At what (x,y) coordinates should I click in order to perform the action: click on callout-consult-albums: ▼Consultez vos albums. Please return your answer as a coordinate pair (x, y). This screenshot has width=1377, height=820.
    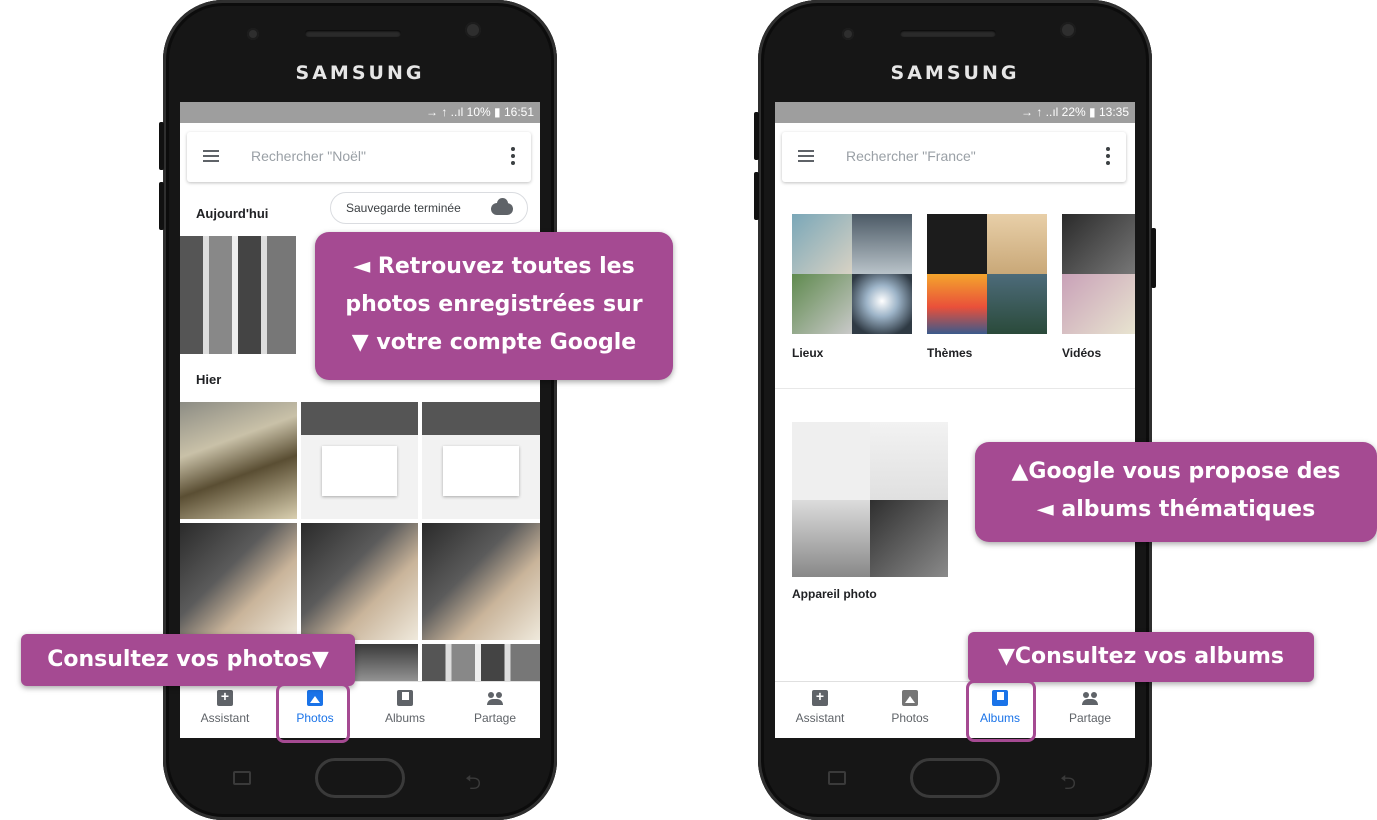
    Looking at the image, I should click on (1141, 657).